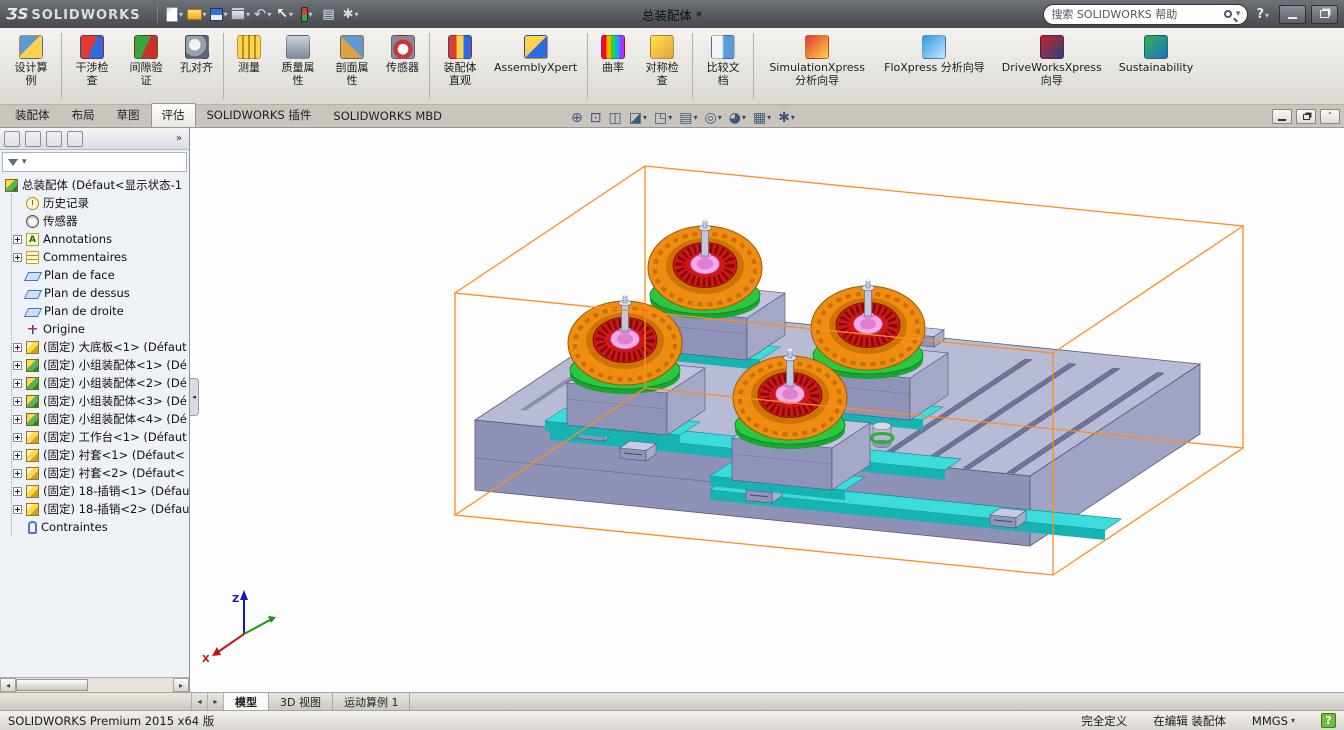  Describe the element at coordinates (596, 118) in the screenshot. I see `zoom-area-icon: ⊡` at that location.